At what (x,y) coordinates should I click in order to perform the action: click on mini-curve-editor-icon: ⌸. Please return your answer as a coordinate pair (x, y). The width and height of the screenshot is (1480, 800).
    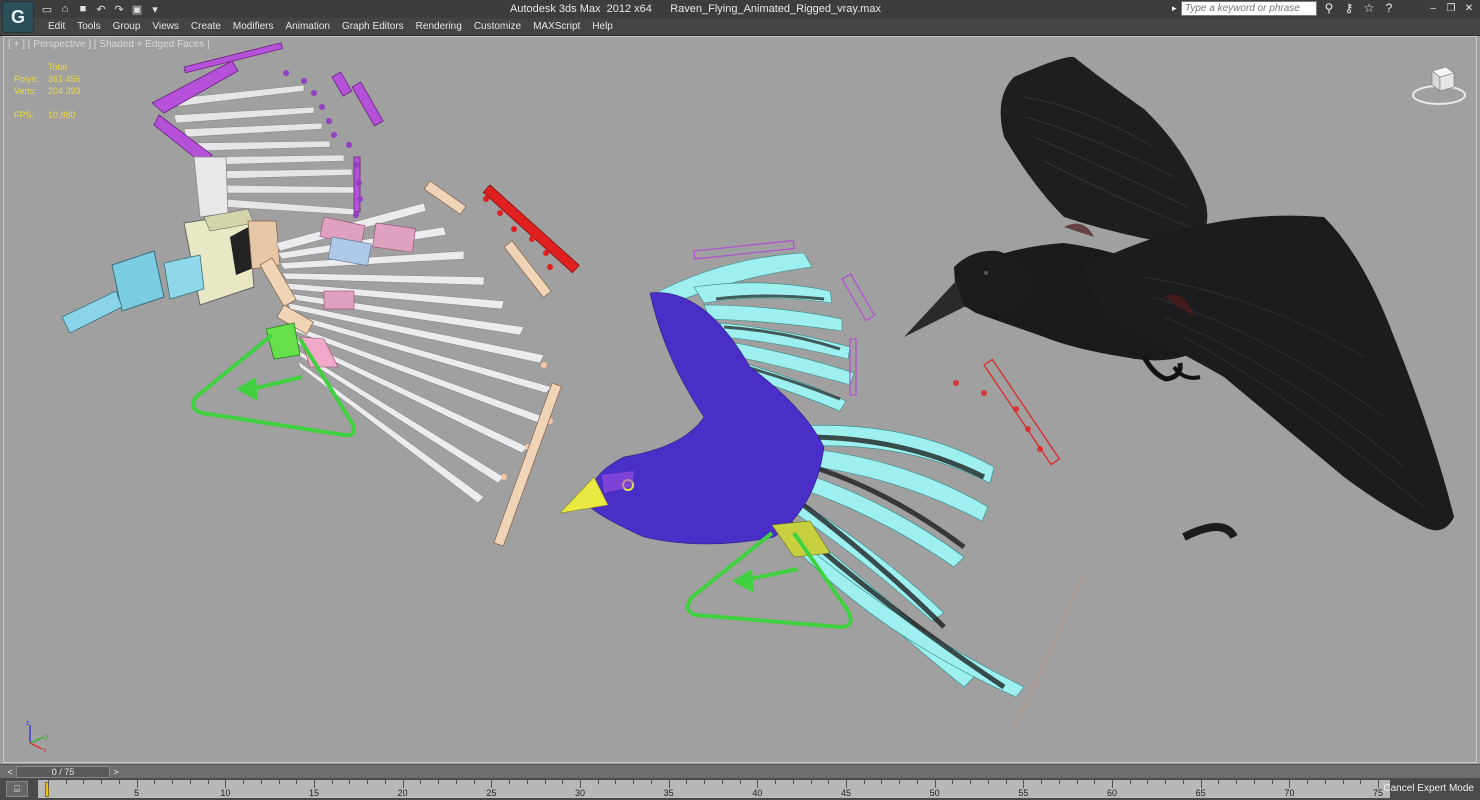
    Looking at the image, I should click on (17, 789).